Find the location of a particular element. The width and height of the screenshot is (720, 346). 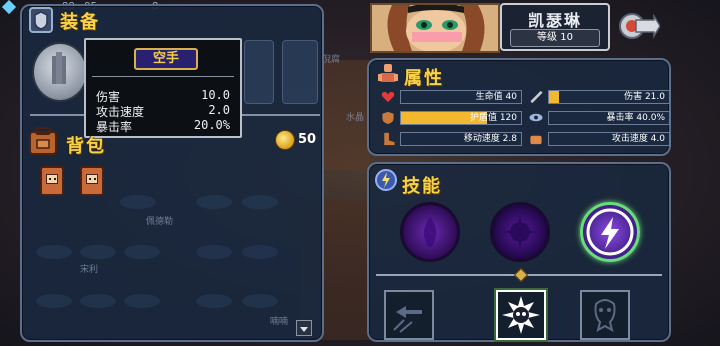

tooltip-weapon-name: 空手 is located at coordinates (166, 59).